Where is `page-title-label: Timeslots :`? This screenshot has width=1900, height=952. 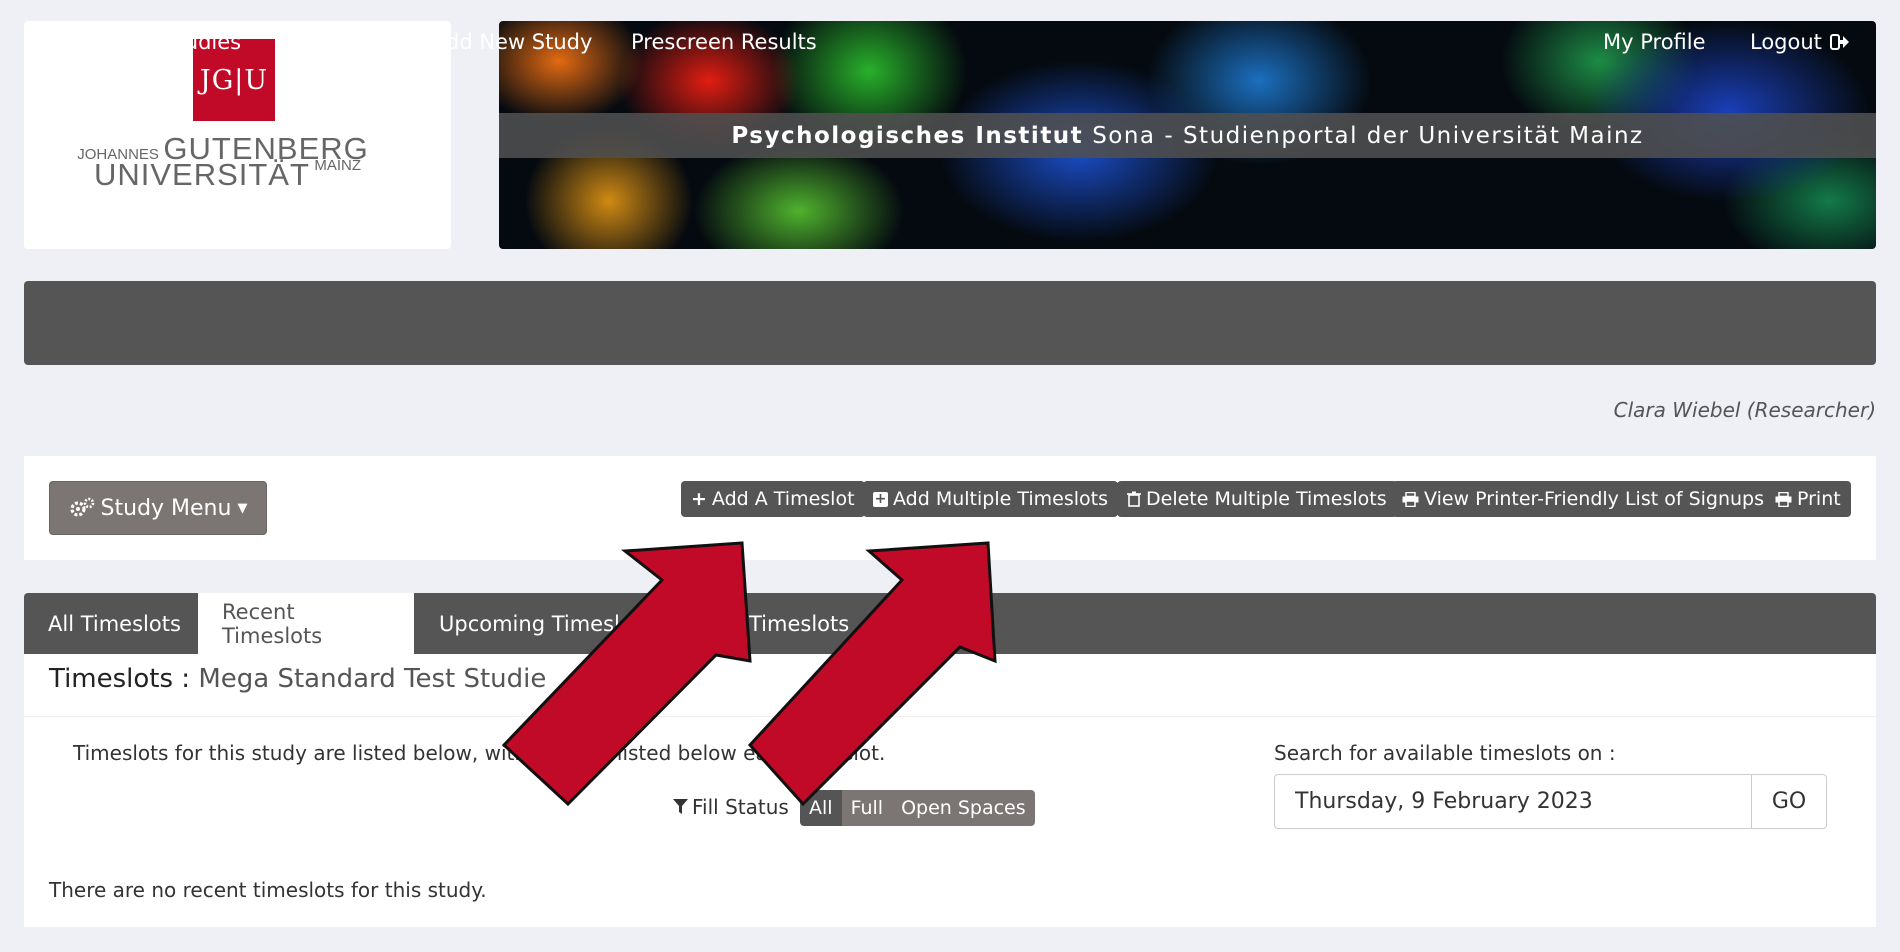 page-title-label: Timeslots : is located at coordinates (120, 679).